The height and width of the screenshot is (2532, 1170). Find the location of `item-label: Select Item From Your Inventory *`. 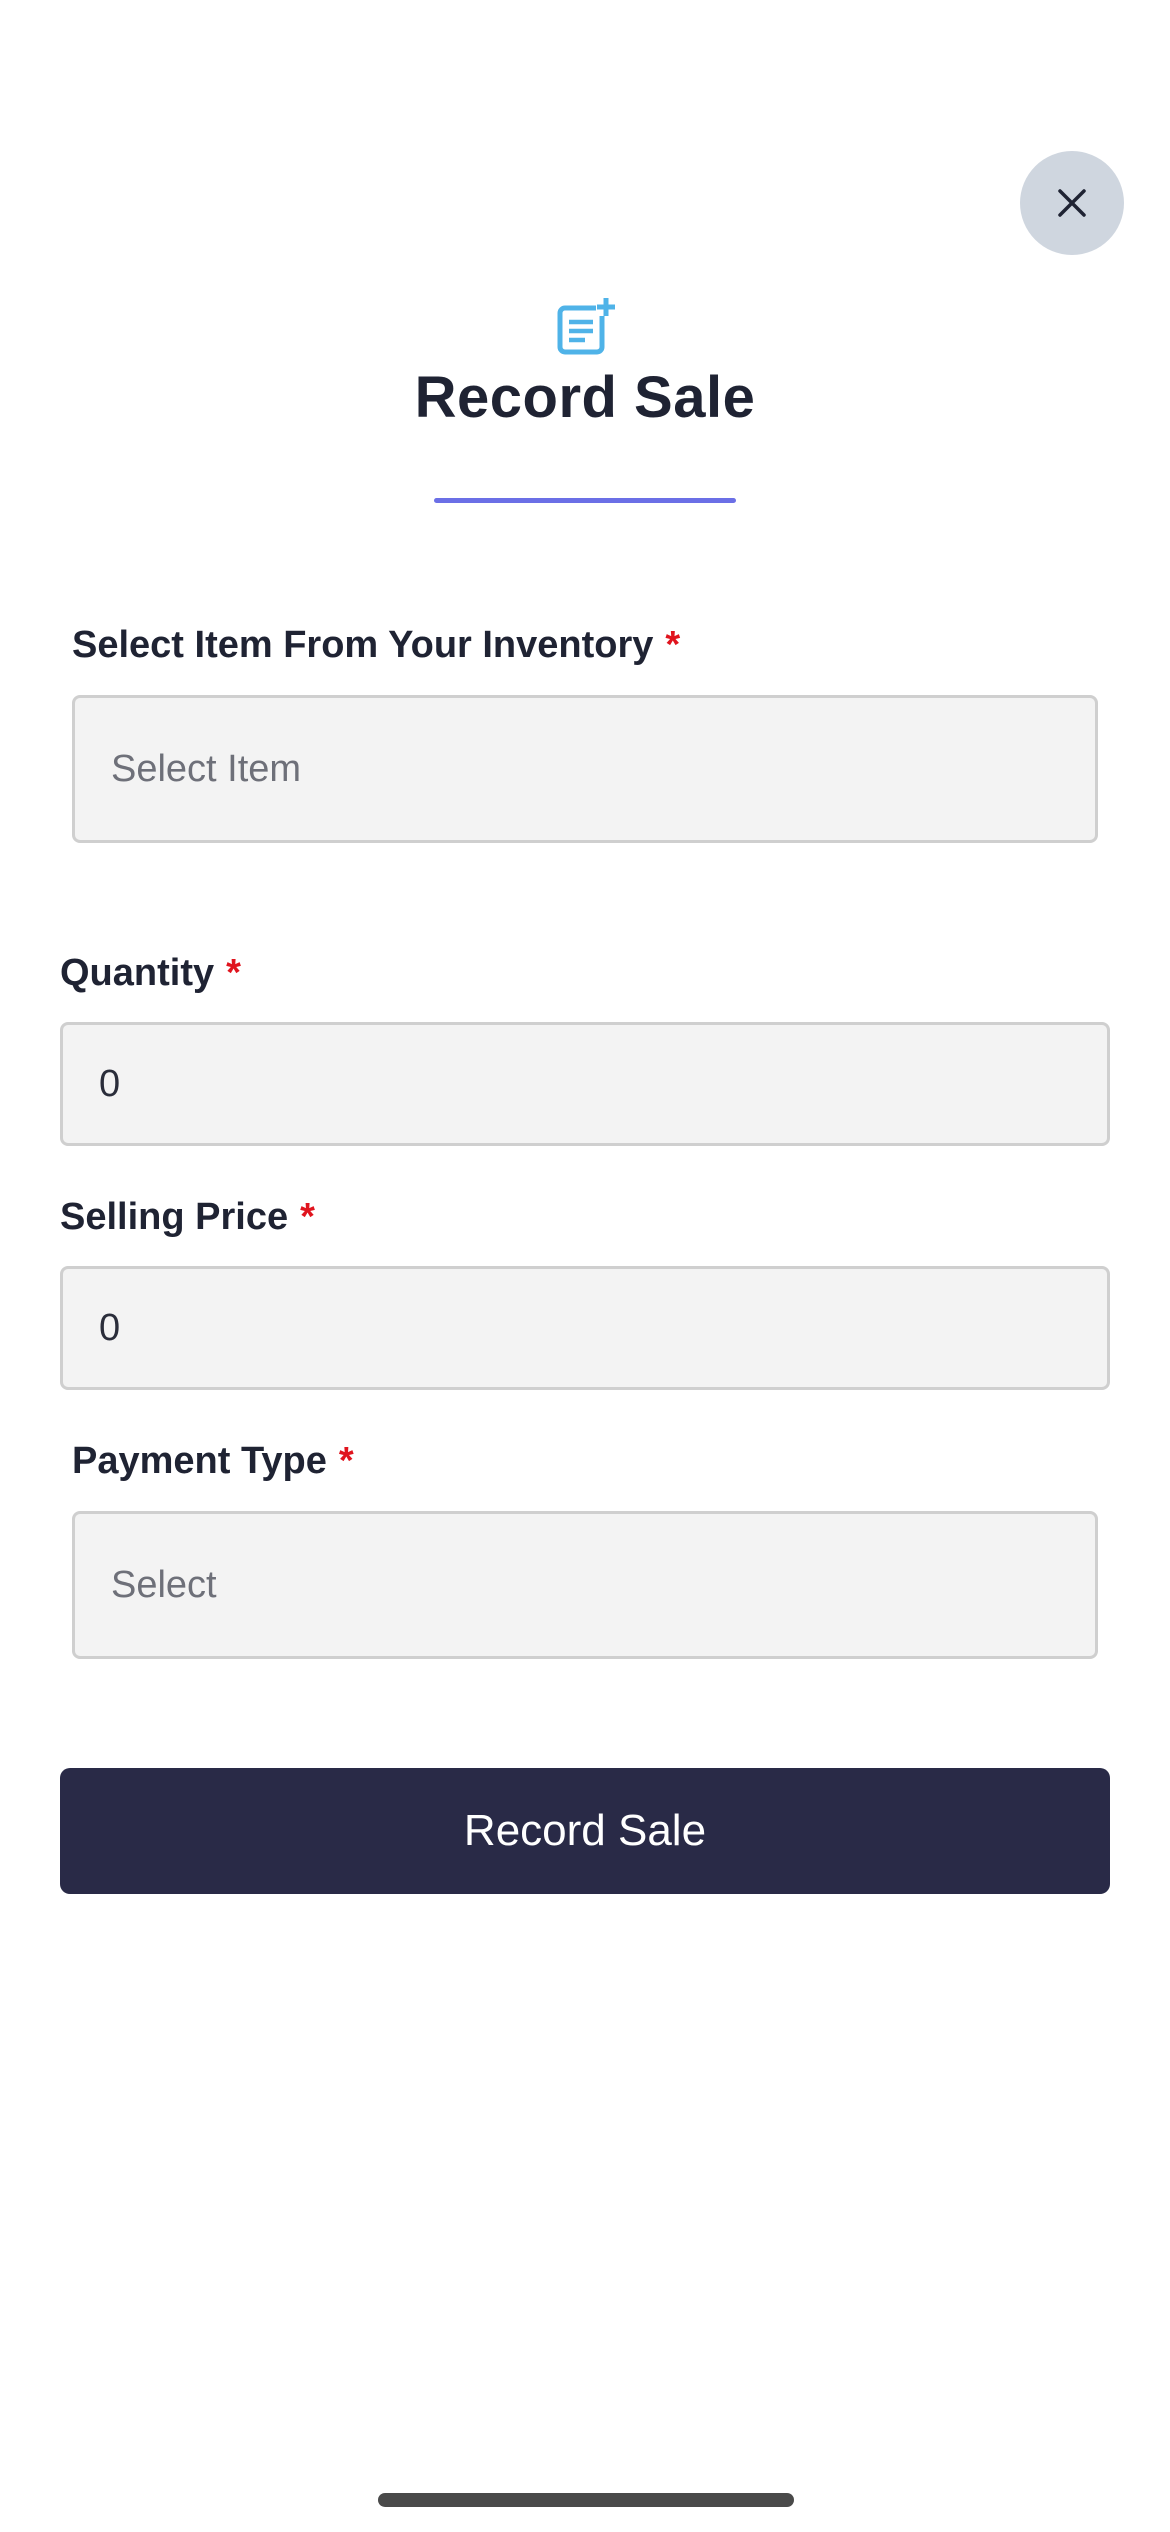

item-label: Select Item From Your Inventory * is located at coordinates (376, 645).